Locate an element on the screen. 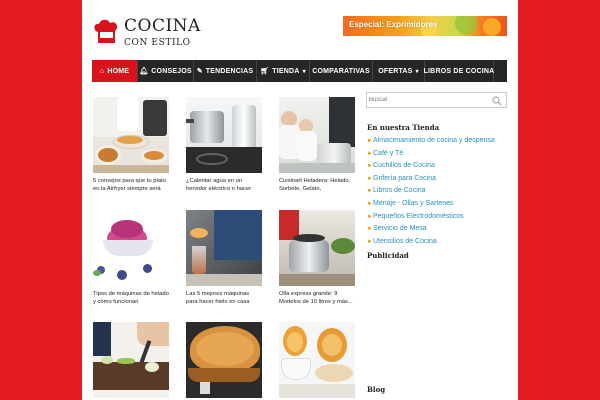 Image resolution: width=600 pixels, height=400 pixels. category-link: ►Café y Té is located at coordinates (437, 154).